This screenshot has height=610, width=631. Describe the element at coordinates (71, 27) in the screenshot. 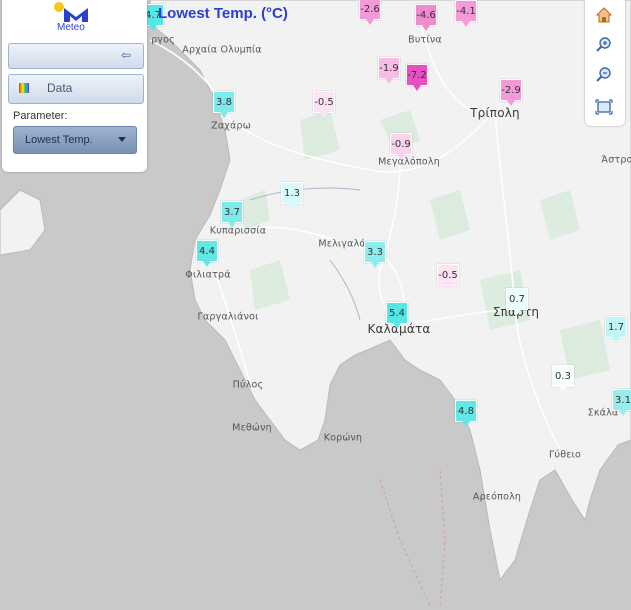

I see `logo-text: Meteo` at that location.